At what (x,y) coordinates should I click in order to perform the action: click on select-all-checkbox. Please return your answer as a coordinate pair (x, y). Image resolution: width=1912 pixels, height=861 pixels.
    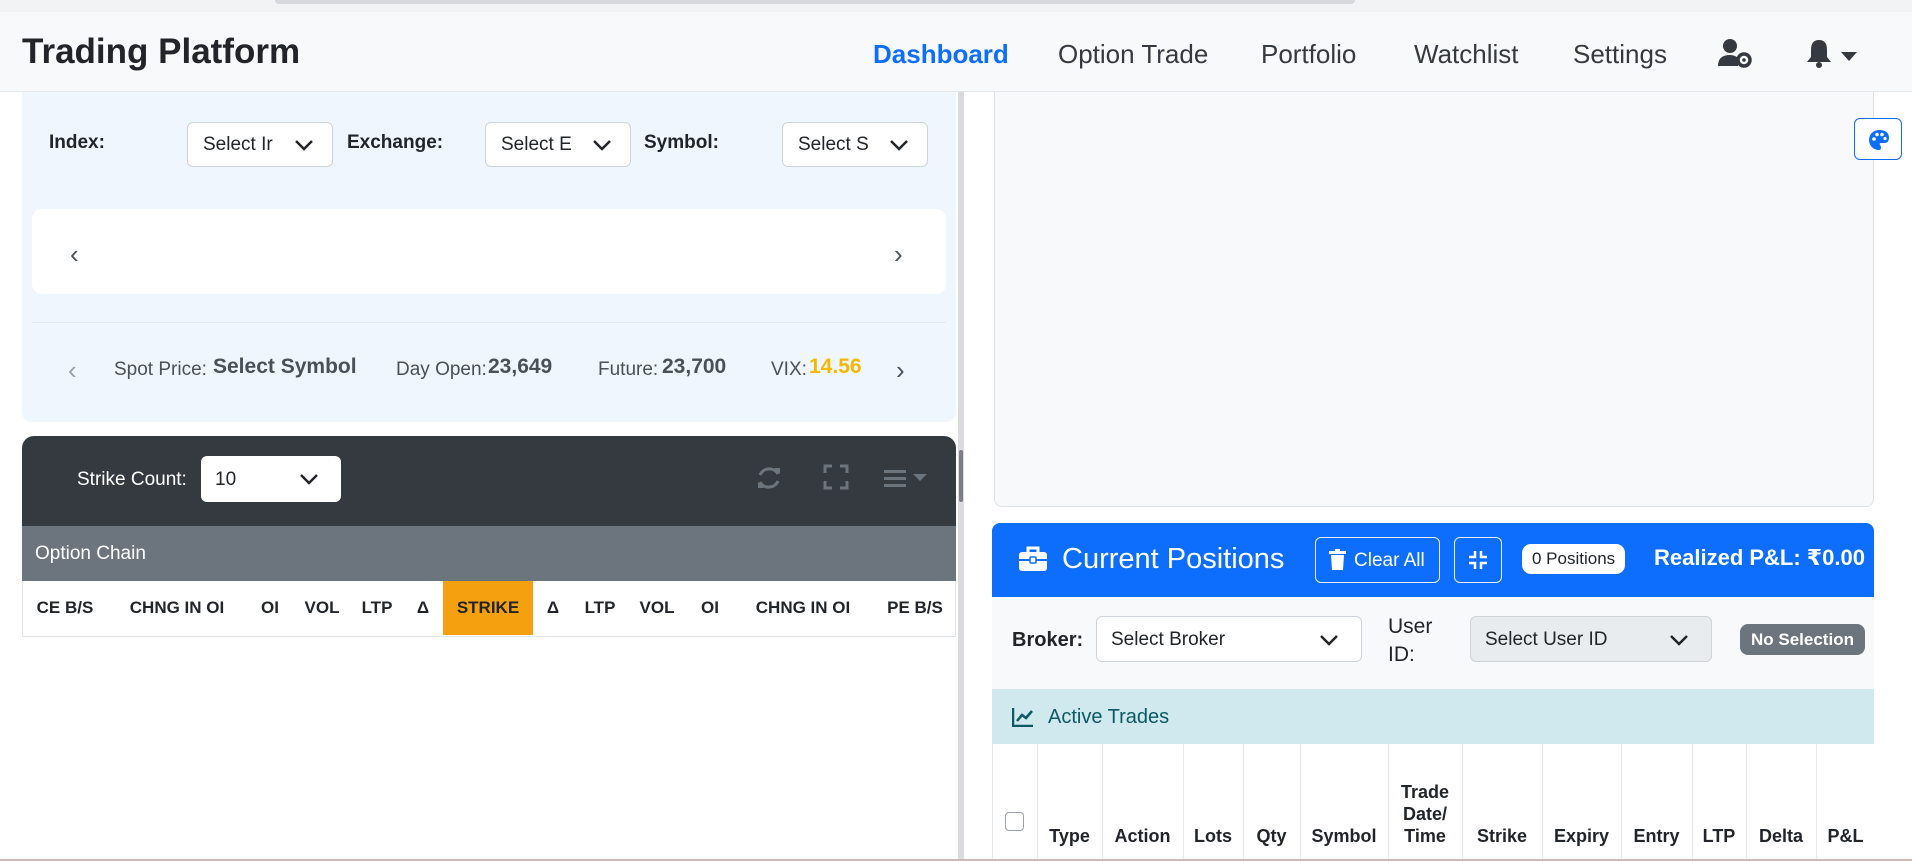
    Looking at the image, I should click on (1014, 821).